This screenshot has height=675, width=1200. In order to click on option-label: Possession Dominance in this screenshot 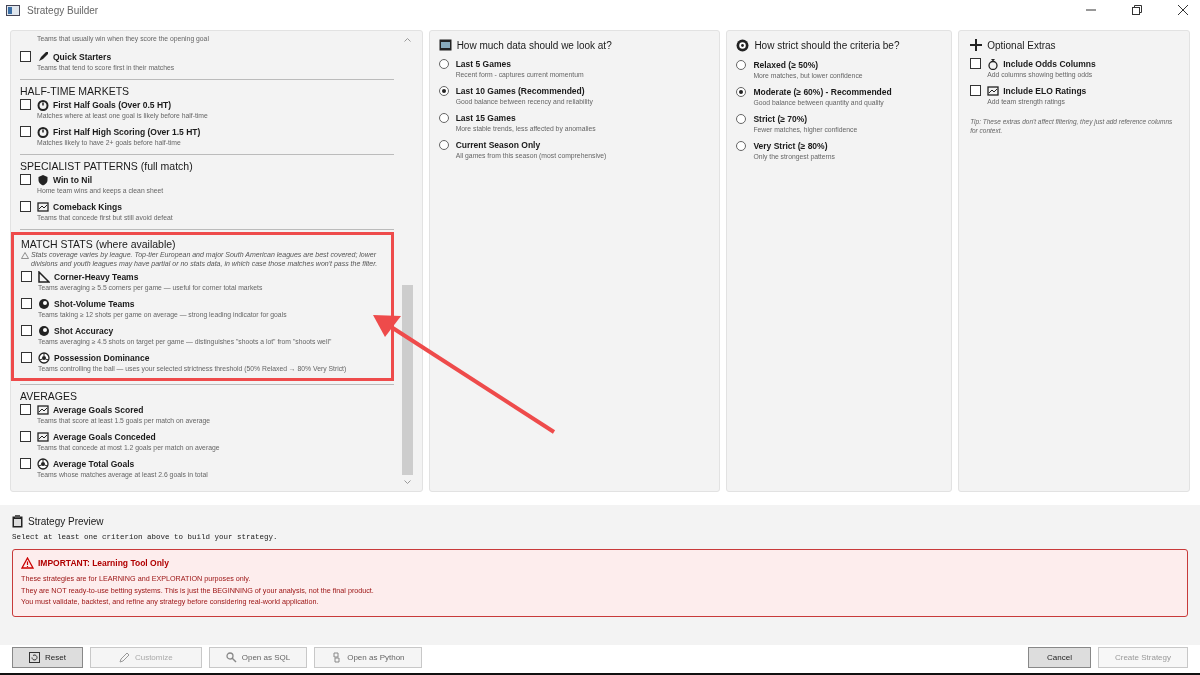, I will do `click(102, 357)`.